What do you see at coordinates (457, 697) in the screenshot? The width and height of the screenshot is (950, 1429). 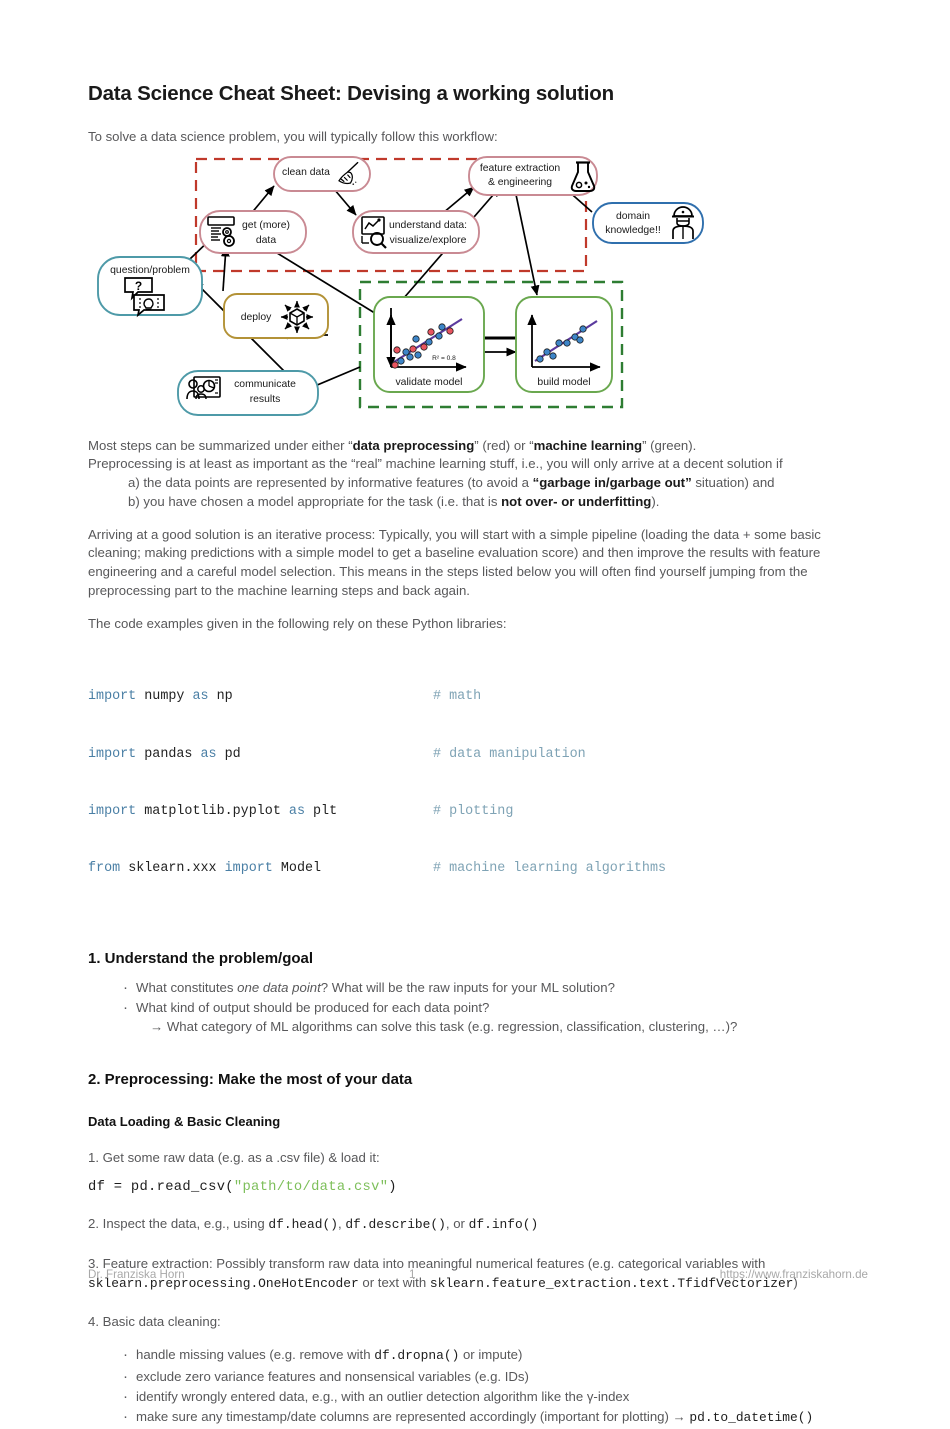 I see `code-comment: # math` at bounding box center [457, 697].